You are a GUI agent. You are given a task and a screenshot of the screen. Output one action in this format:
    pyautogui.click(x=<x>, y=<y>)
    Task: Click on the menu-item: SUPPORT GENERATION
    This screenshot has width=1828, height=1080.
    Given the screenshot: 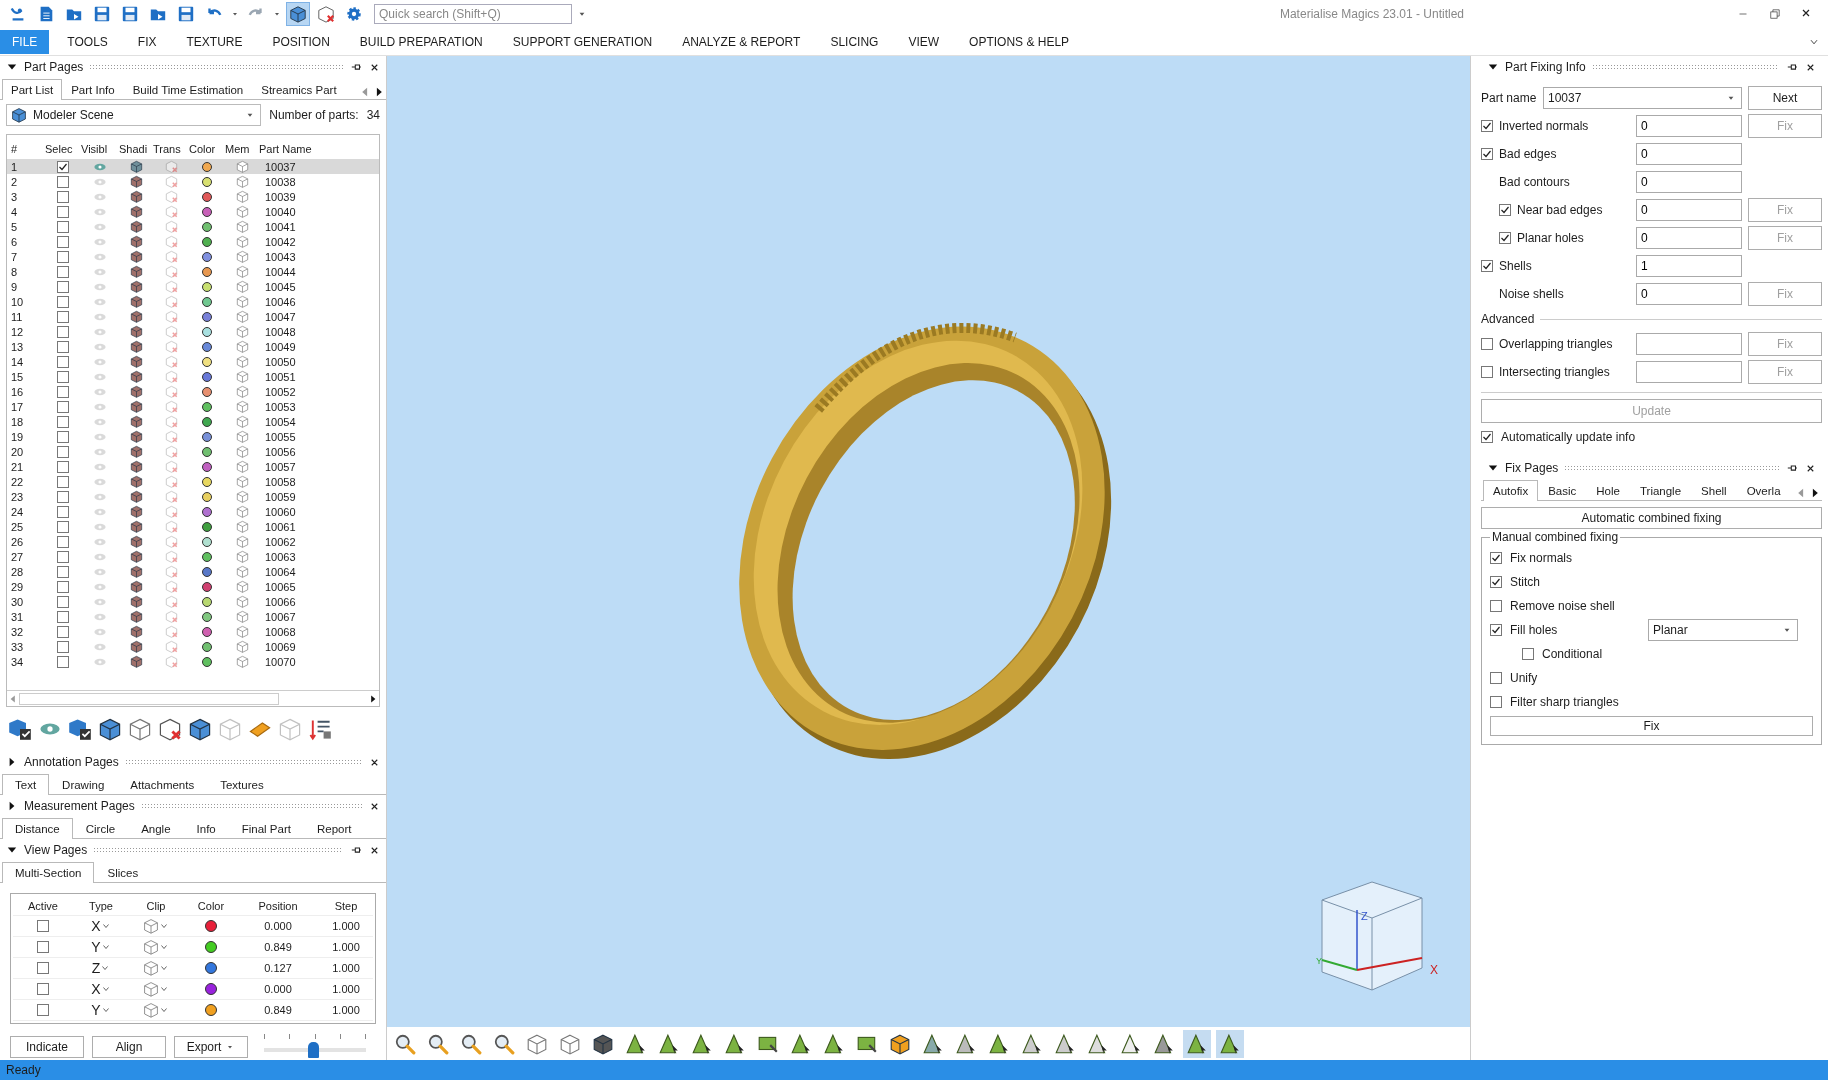 What is the action you would take?
    pyautogui.click(x=582, y=41)
    